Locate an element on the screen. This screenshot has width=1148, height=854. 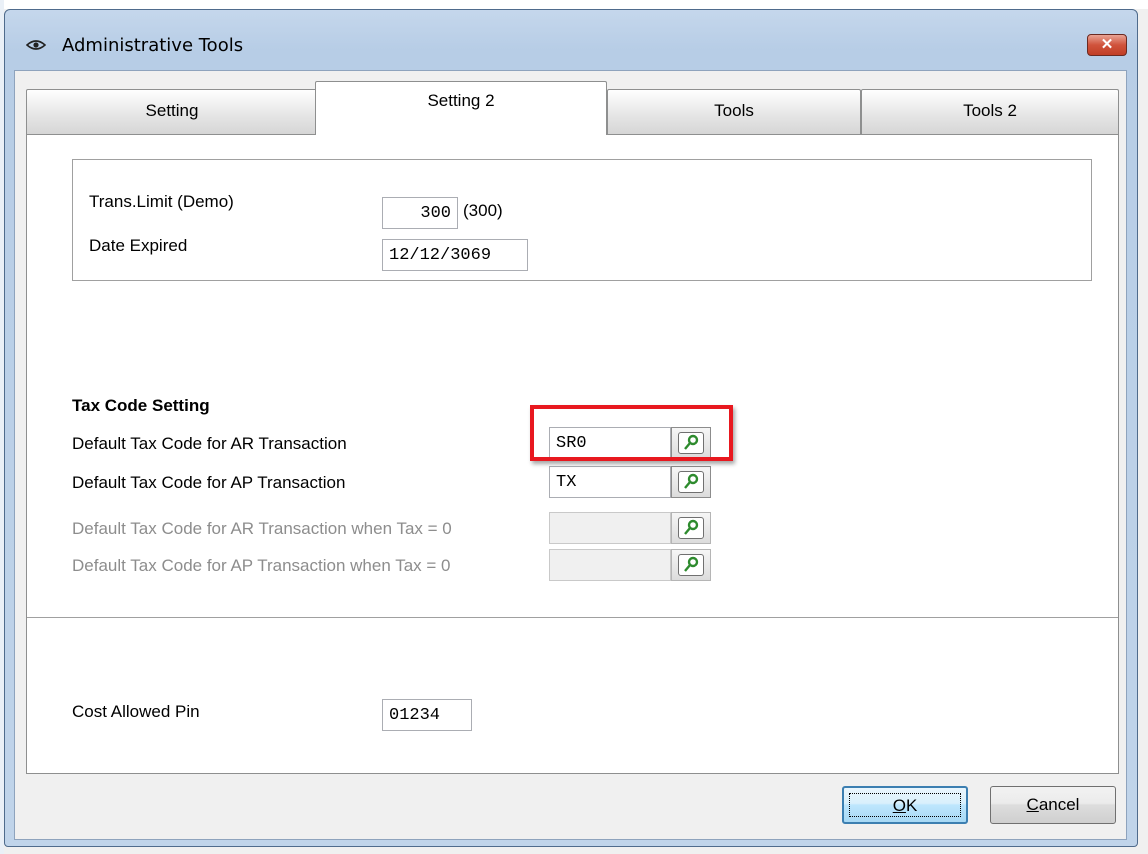
eye-icon is located at coordinates (36, 45).